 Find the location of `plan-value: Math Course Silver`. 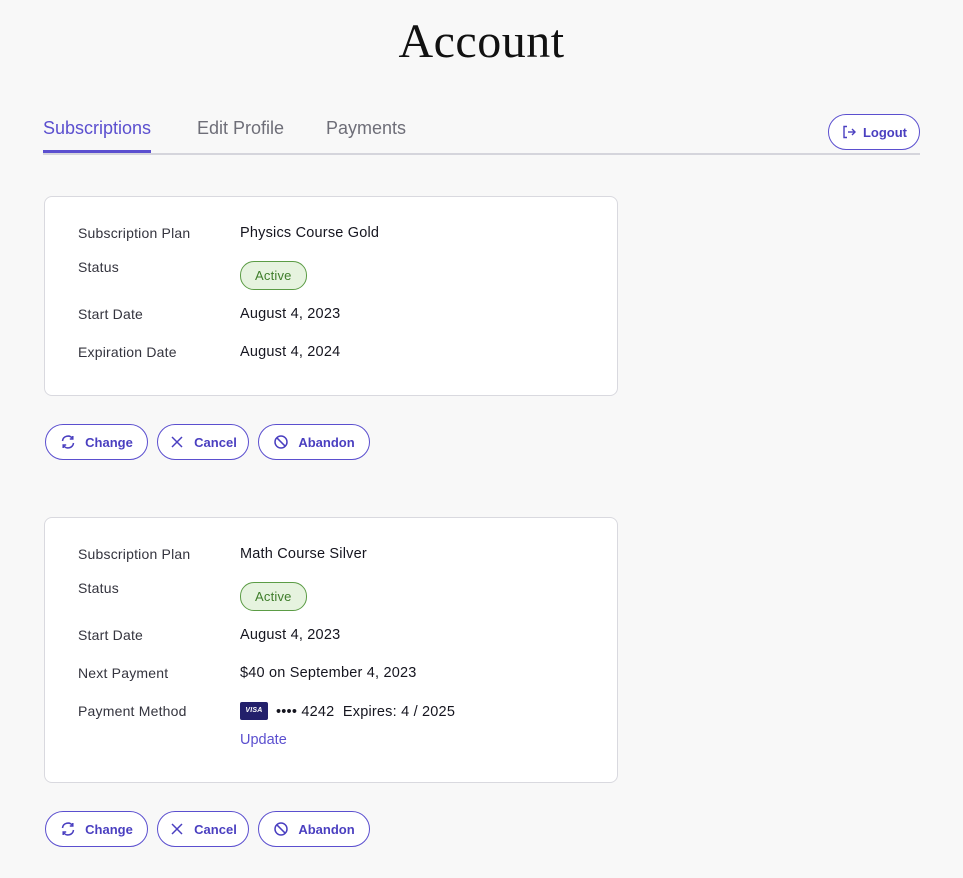

plan-value: Math Course Silver is located at coordinates (303, 554).